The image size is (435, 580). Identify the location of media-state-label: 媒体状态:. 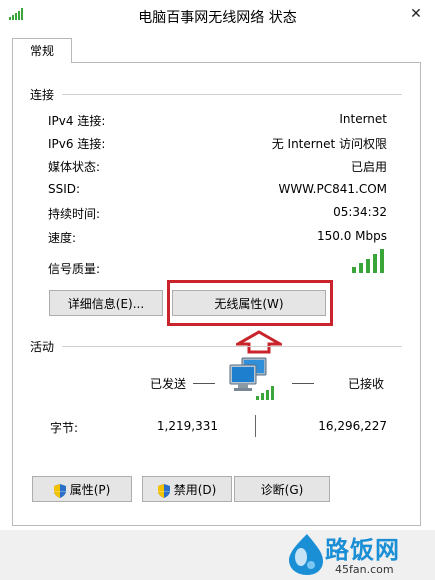
(74, 167).